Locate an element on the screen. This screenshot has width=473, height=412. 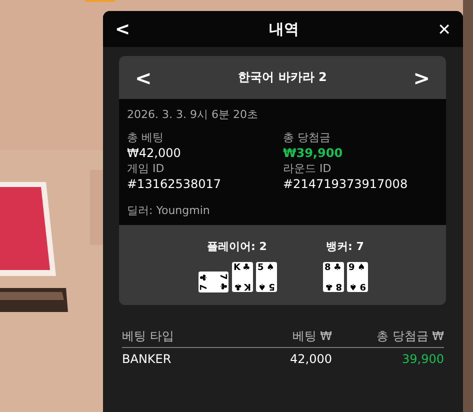
previous-button: < is located at coordinates (143, 78).